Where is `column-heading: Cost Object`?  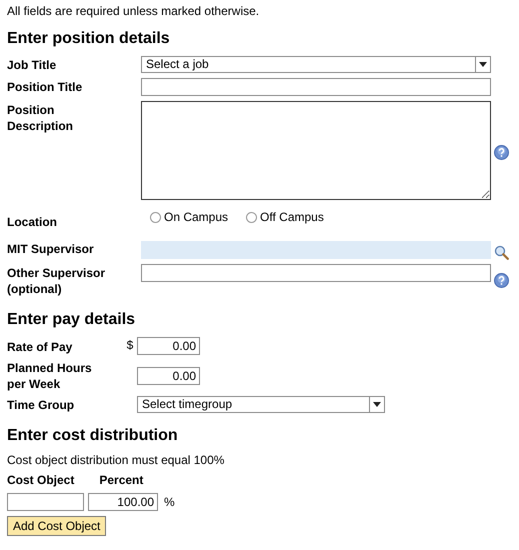 column-heading: Cost Object is located at coordinates (40, 480).